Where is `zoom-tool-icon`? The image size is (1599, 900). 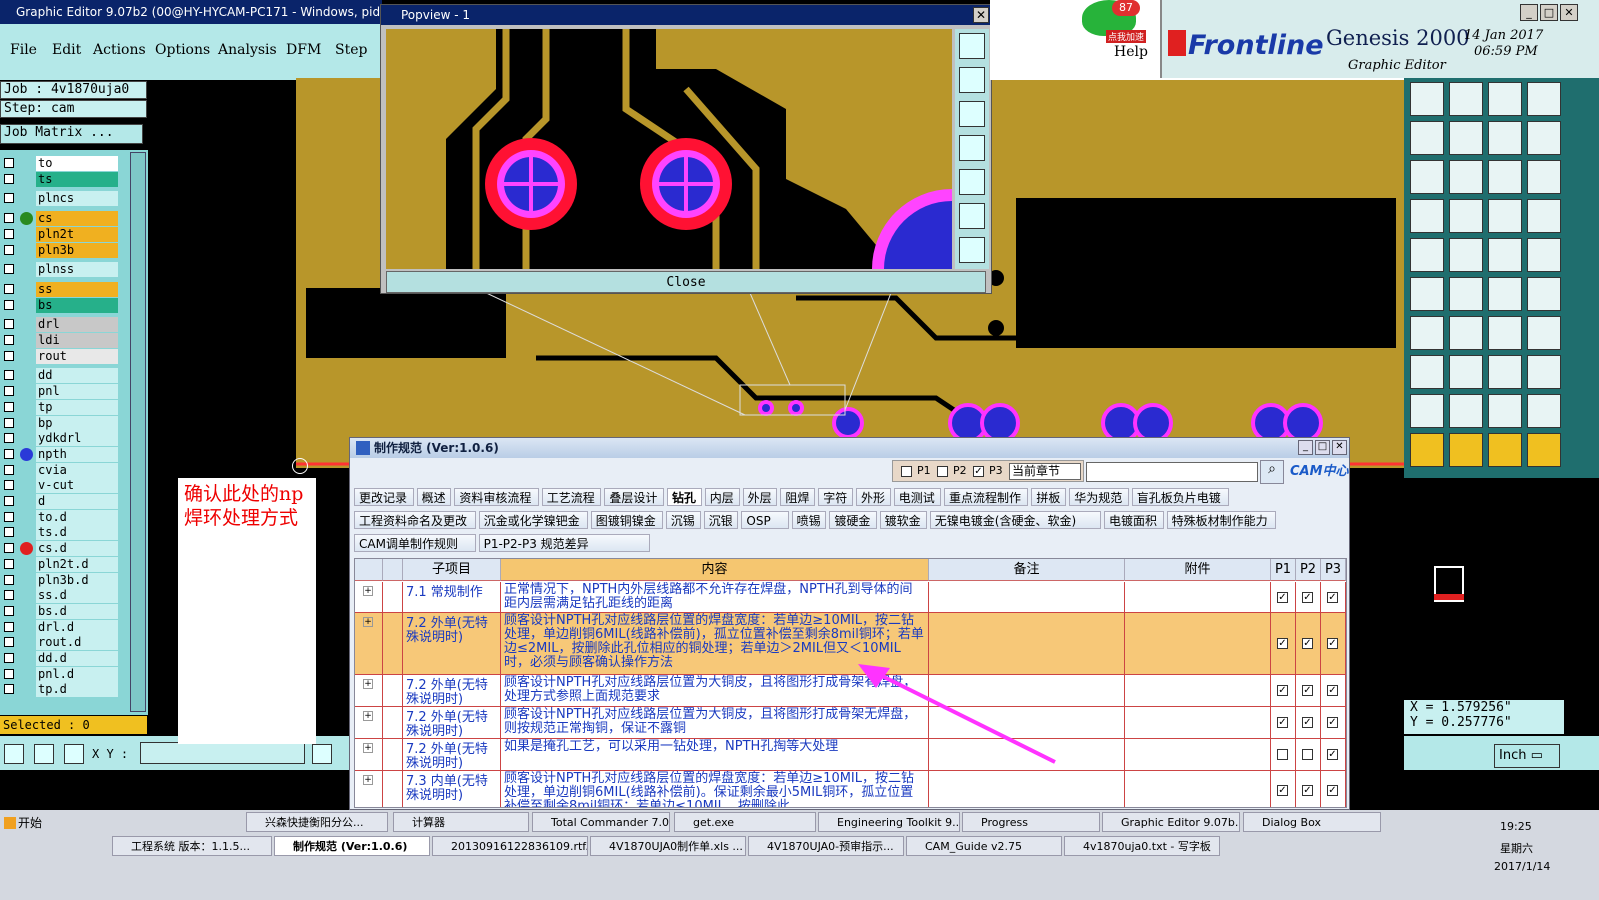 zoom-tool-icon is located at coordinates (14, 754).